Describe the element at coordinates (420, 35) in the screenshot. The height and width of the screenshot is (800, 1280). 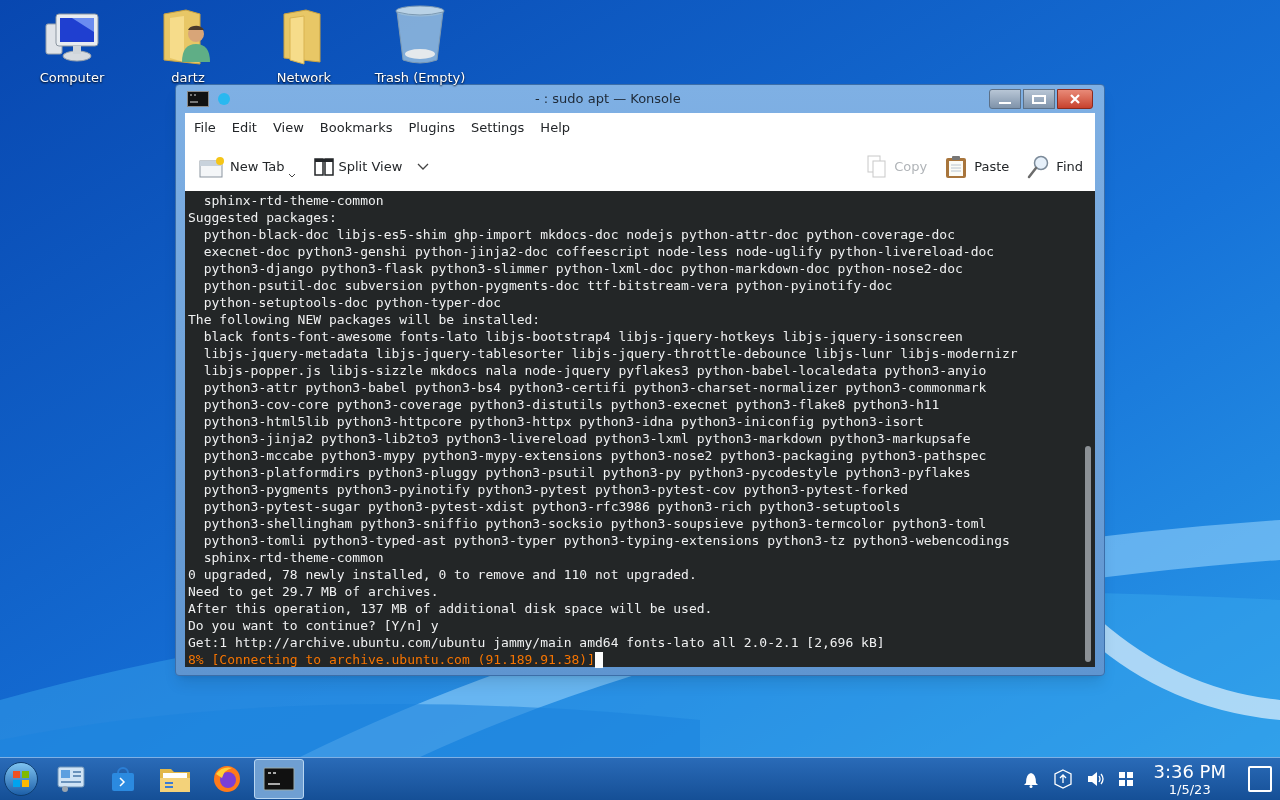
I see `trash-icon` at that location.